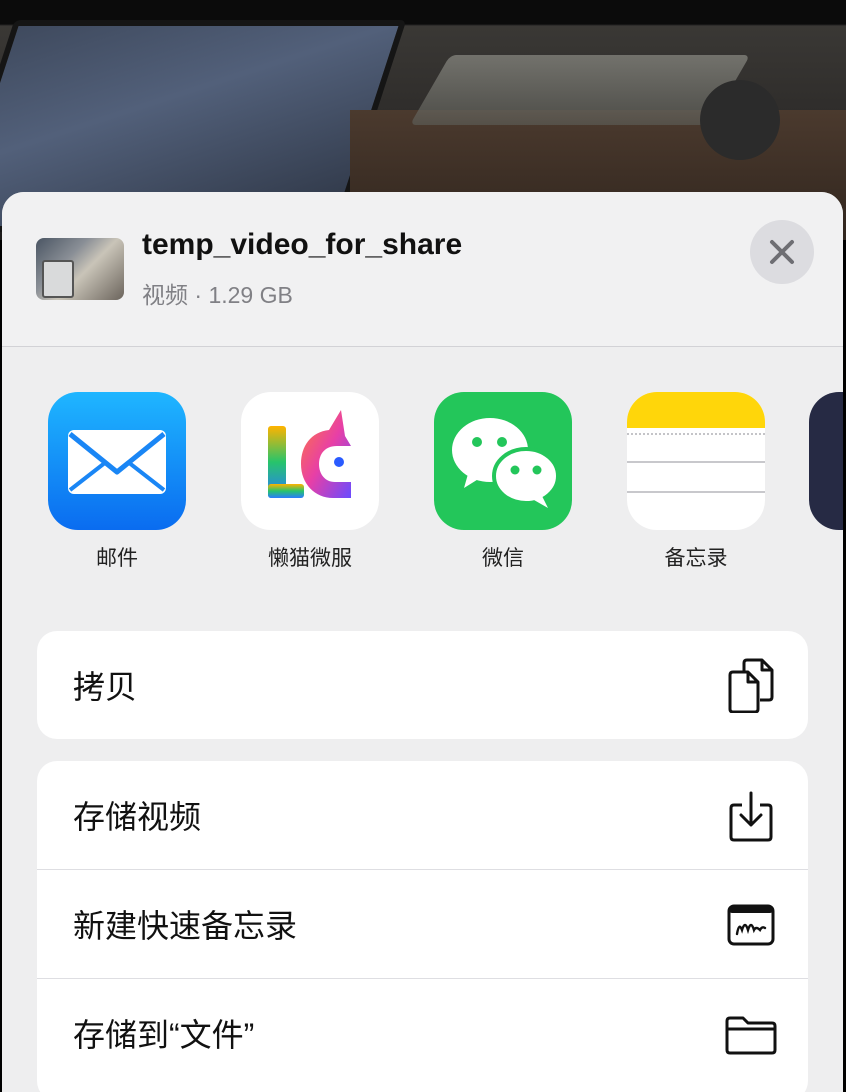 The height and width of the screenshot is (1092, 846). I want to click on wechat-icon, so click(503, 461).